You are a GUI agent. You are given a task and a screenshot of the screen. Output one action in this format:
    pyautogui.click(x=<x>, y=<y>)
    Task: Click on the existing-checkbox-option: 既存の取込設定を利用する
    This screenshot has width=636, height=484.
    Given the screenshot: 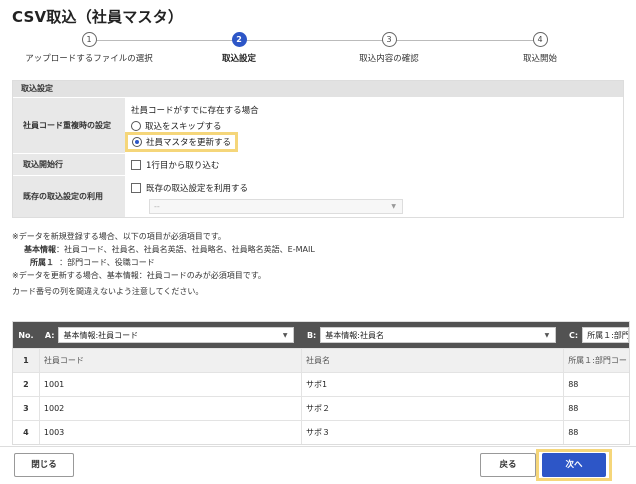 What is the action you would take?
    pyautogui.click(x=374, y=188)
    